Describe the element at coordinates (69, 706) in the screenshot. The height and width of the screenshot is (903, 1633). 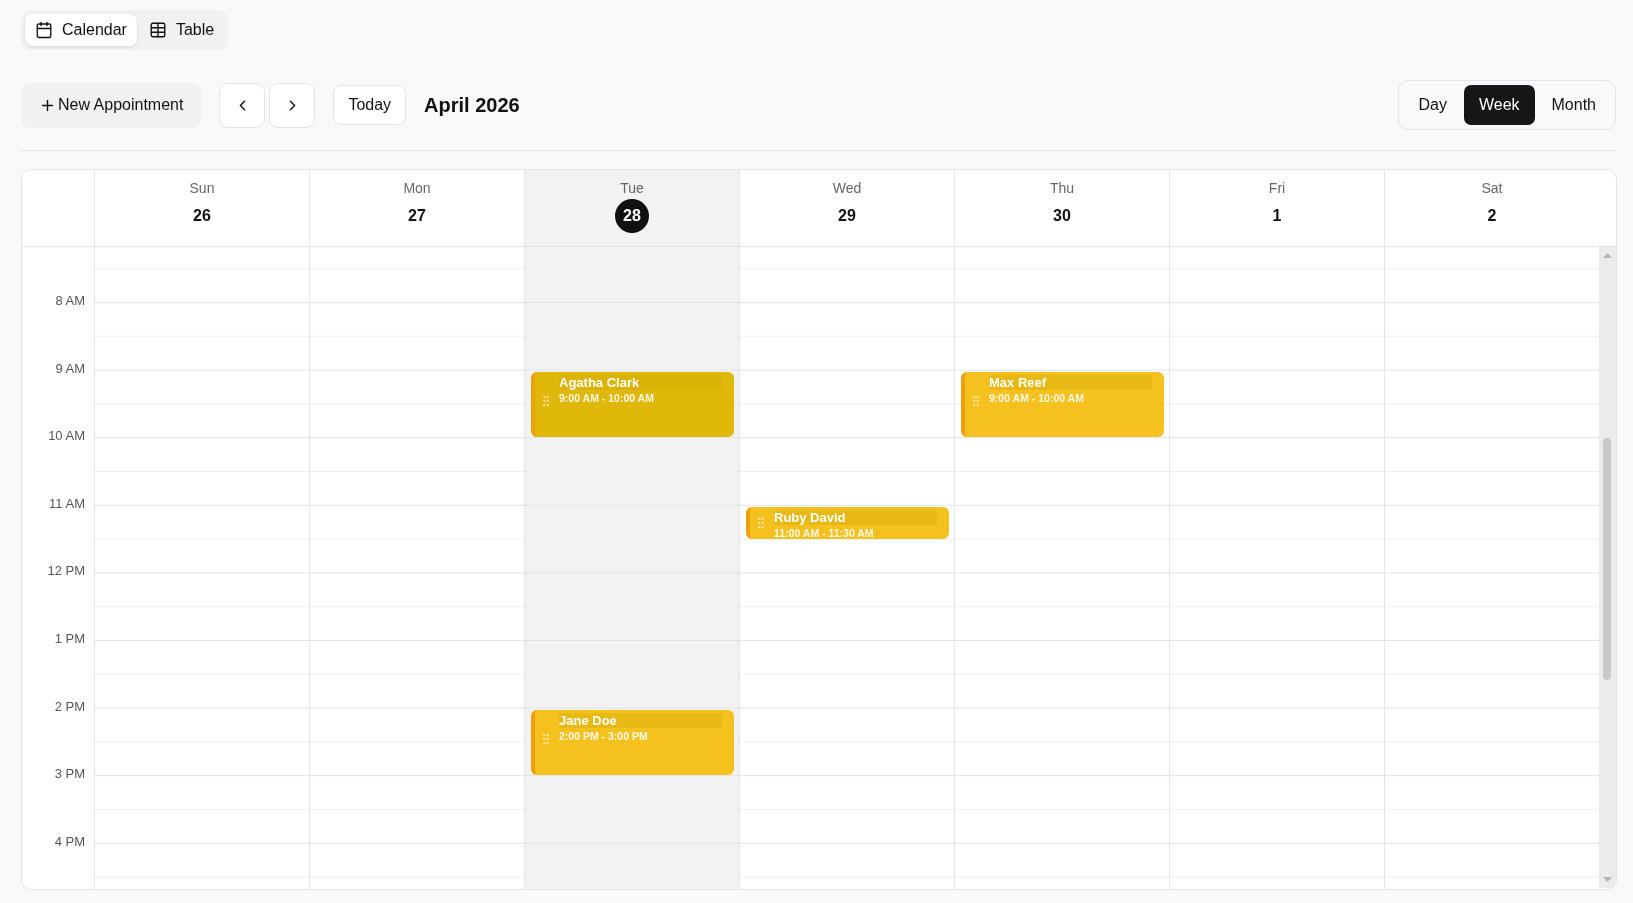
I see `time-label: 2 PM` at that location.